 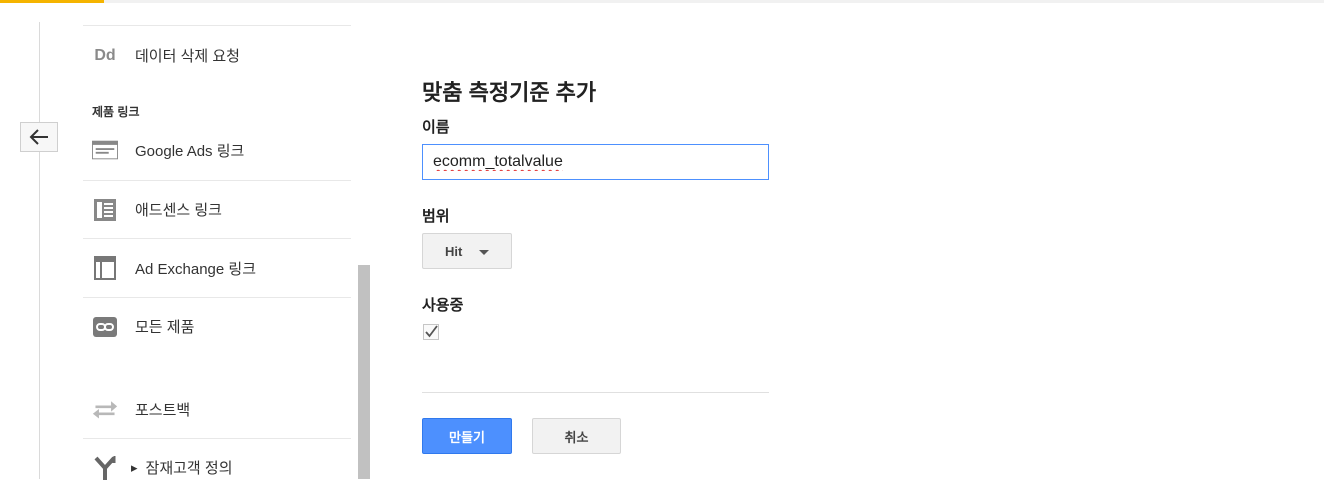 What do you see at coordinates (116, 112) in the screenshot?
I see `section-title-product-links: 제품 링크` at bounding box center [116, 112].